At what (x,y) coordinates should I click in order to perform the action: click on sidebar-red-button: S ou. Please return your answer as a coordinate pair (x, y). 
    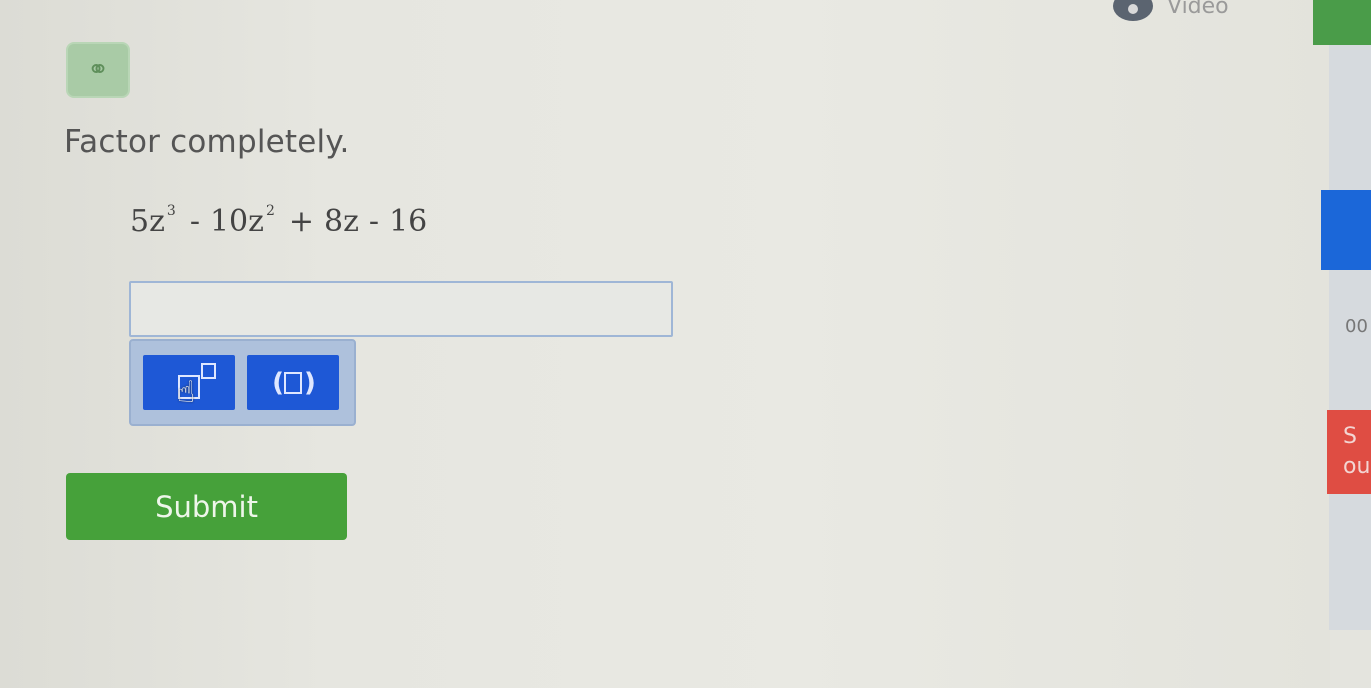
    Looking at the image, I should click on (1349, 452).